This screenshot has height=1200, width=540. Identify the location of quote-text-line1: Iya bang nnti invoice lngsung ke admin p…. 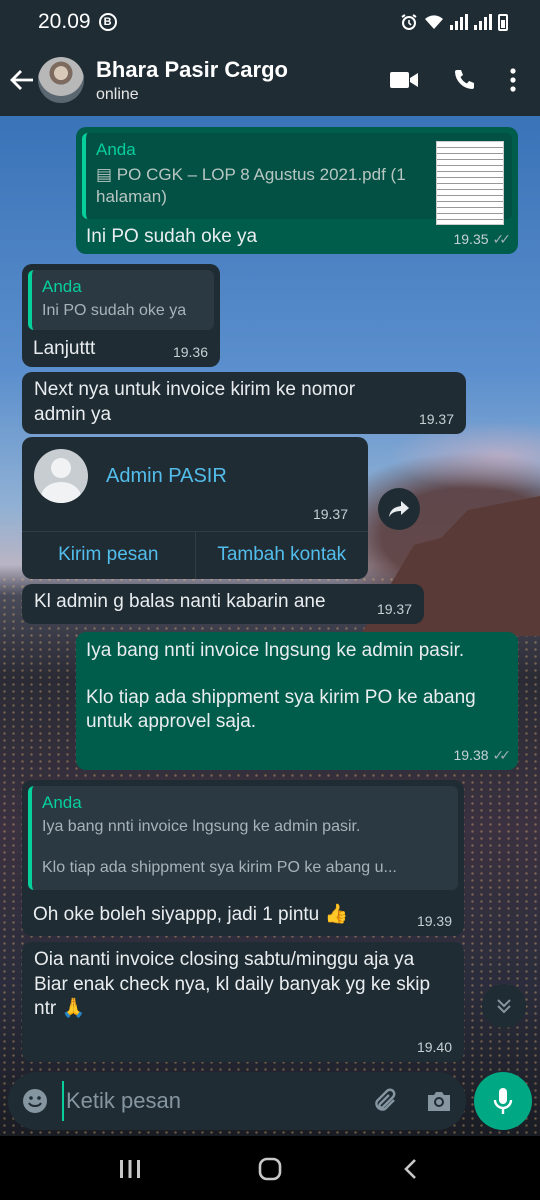
(201, 827).